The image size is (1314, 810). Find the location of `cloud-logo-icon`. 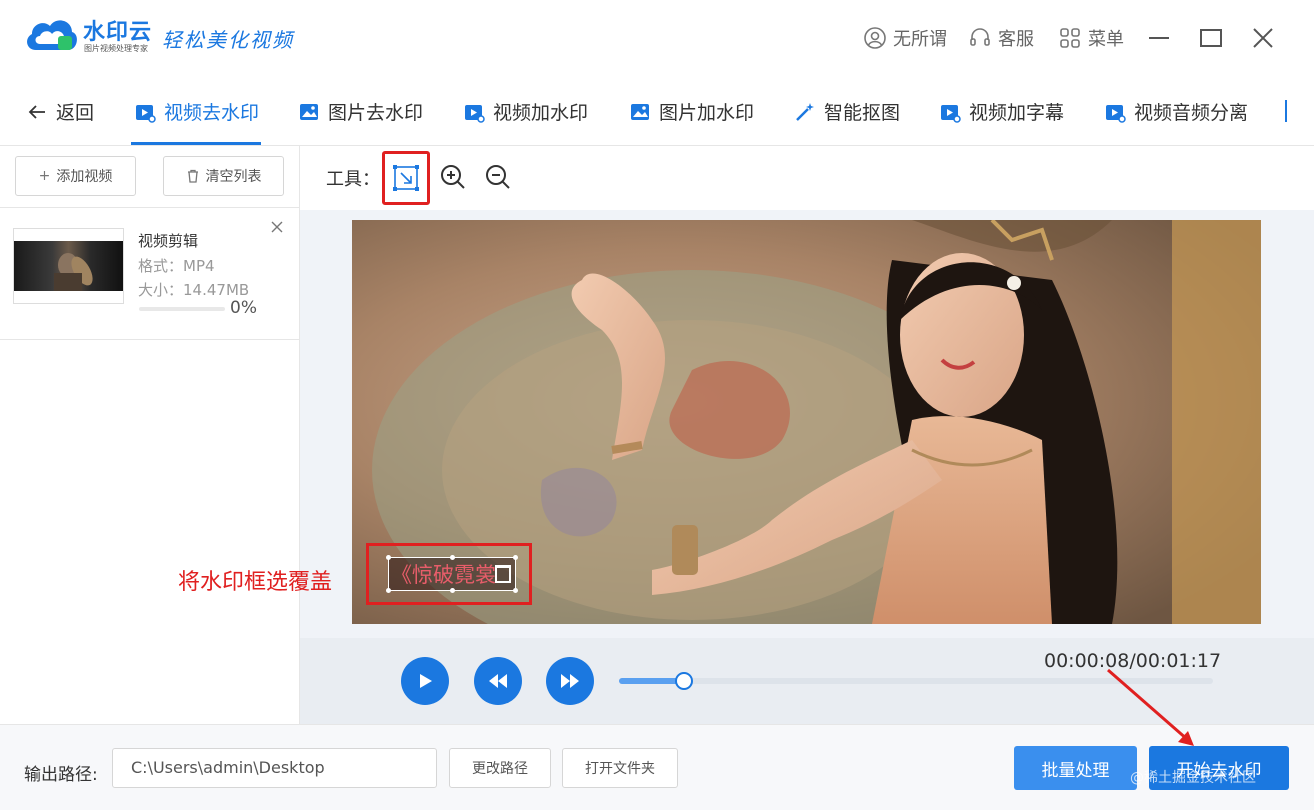

cloud-logo-icon is located at coordinates (52, 35).